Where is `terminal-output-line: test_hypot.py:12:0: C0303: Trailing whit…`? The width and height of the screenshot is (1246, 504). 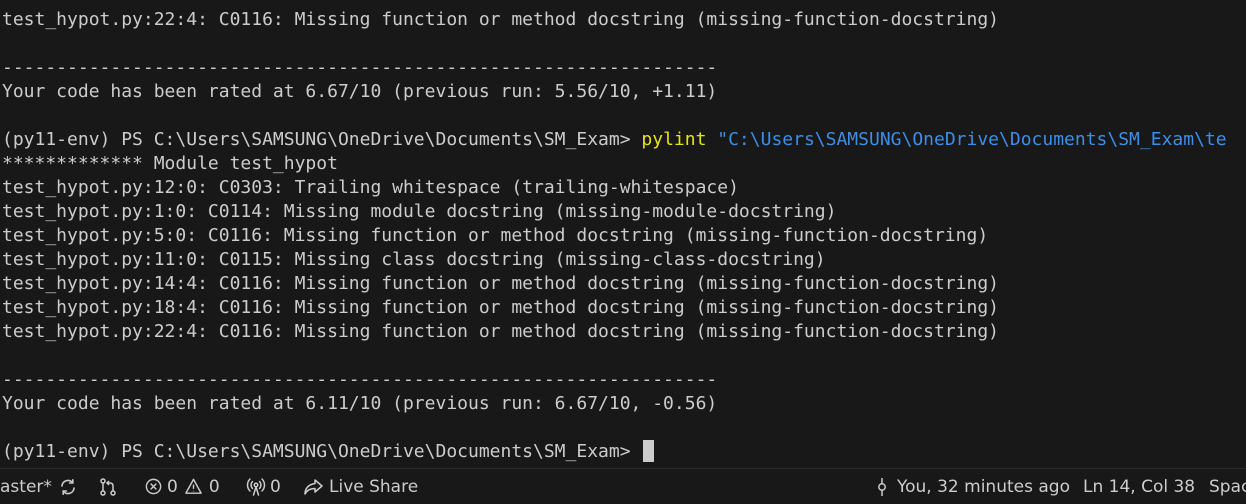
terminal-output-line: test_hypot.py:12:0: C0303: Trailing whit… is located at coordinates (370, 187).